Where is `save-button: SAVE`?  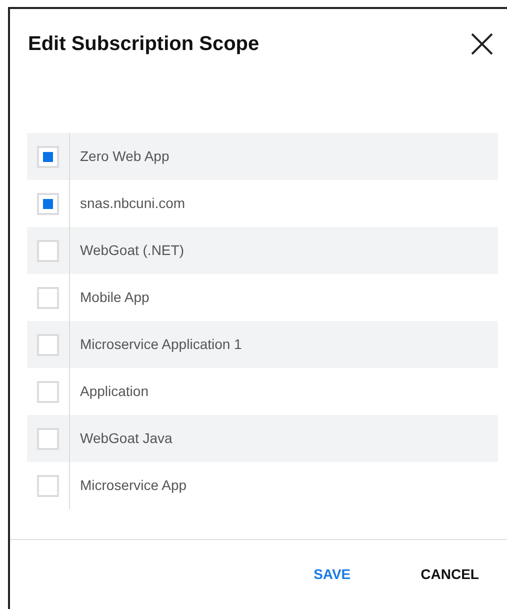
save-button: SAVE is located at coordinates (332, 574).